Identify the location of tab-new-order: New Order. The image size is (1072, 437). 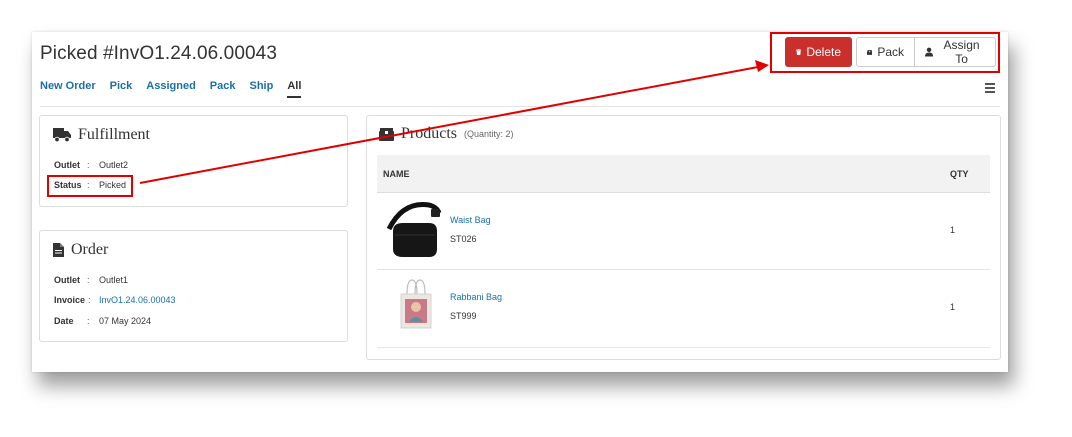
(68, 89).